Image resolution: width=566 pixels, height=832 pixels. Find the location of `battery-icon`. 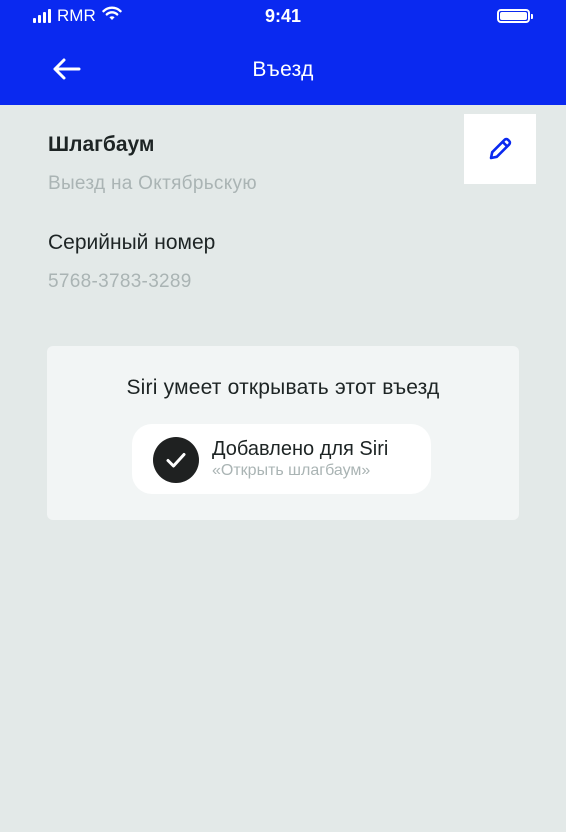

battery-icon is located at coordinates (515, 16).